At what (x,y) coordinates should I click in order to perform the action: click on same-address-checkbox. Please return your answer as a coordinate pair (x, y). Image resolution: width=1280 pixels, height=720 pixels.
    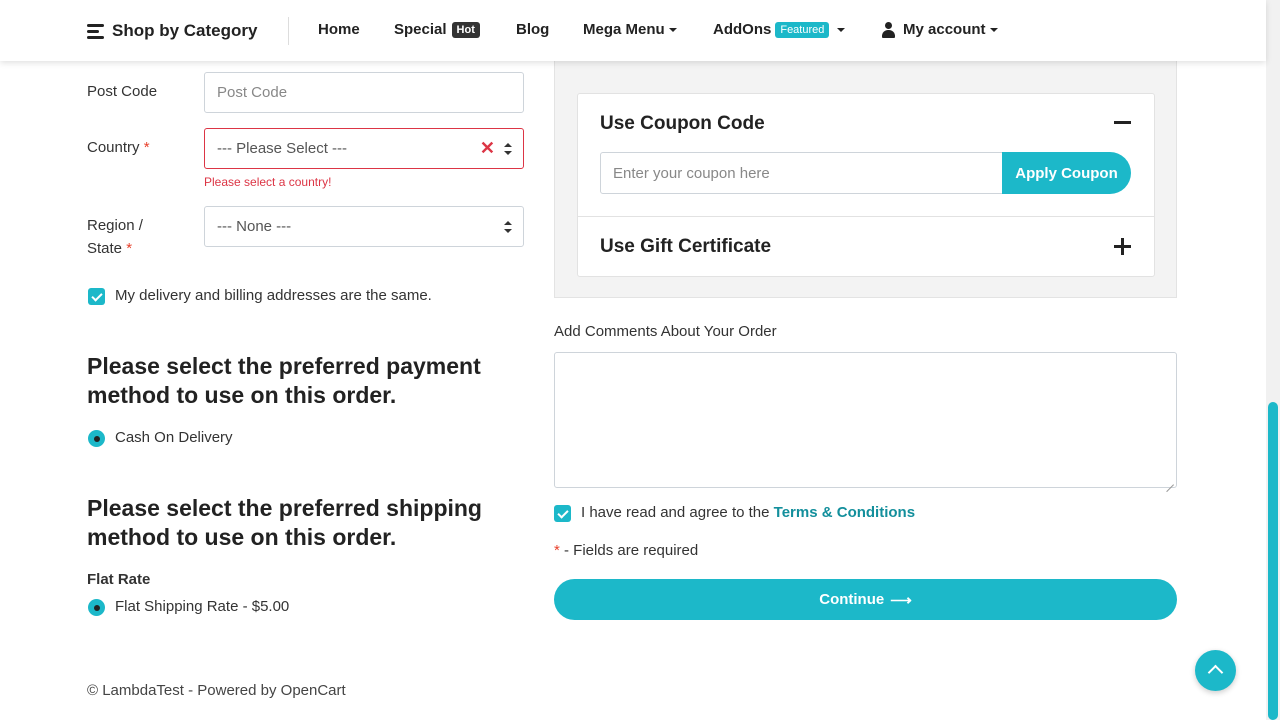
    Looking at the image, I should click on (96, 296).